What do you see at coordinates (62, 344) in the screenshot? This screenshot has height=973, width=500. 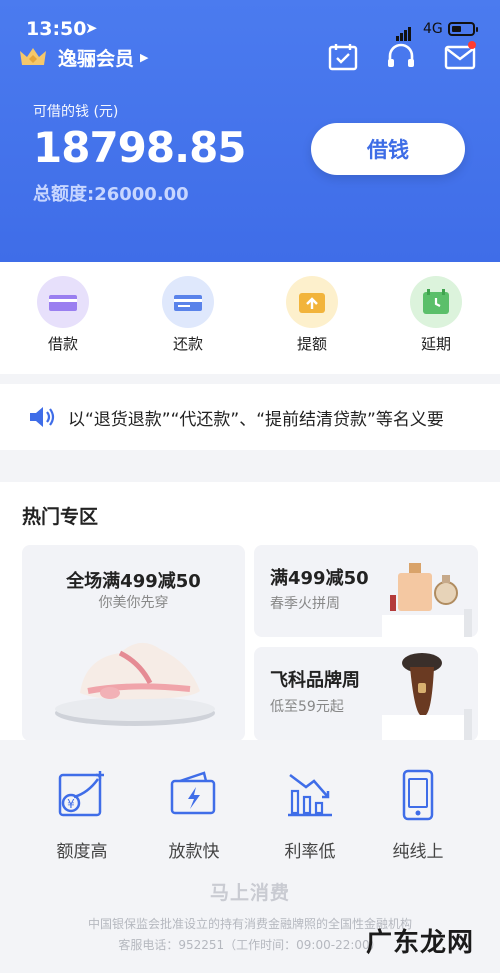 I see `quick-action-label: 借款` at bounding box center [62, 344].